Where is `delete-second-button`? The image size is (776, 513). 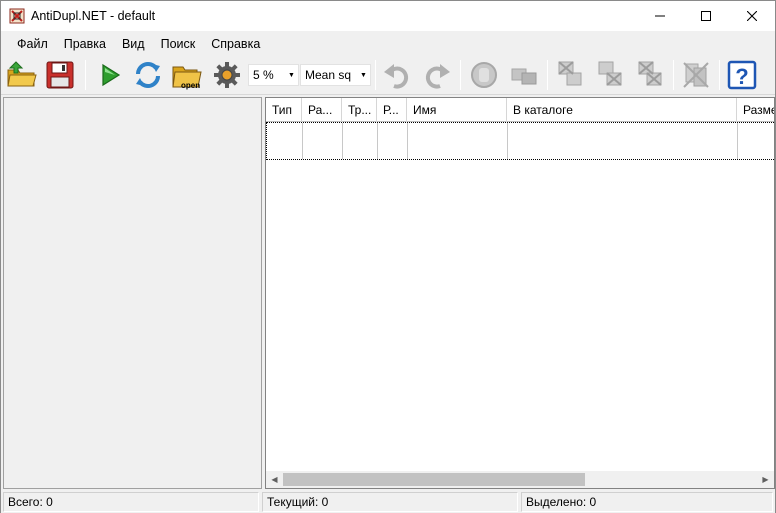 delete-second-button is located at coordinates (610, 75).